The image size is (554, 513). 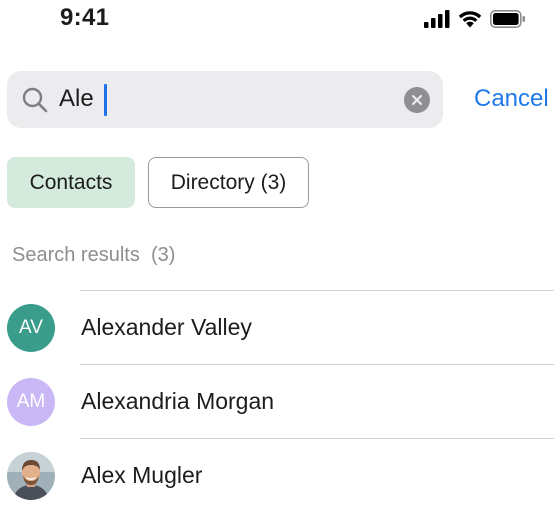 I want to click on avatar-initials: AV, so click(x=31, y=327).